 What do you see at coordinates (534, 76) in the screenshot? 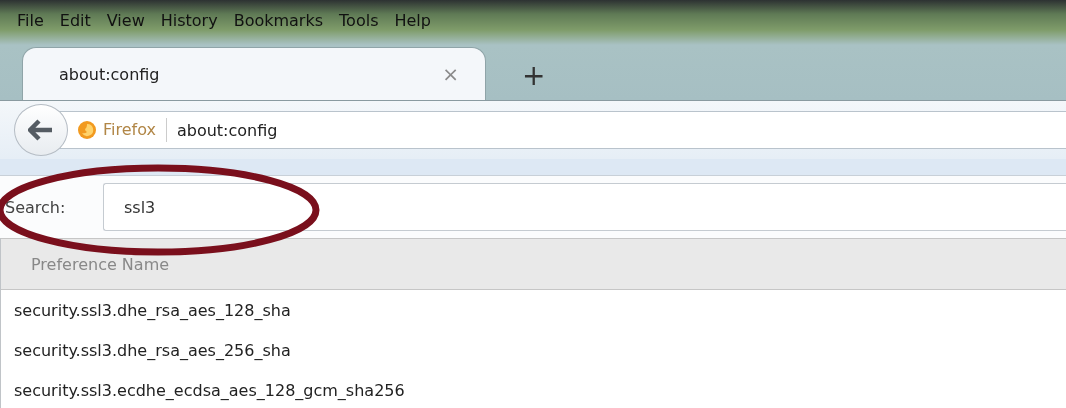
I see `new-tab-button: +` at bounding box center [534, 76].